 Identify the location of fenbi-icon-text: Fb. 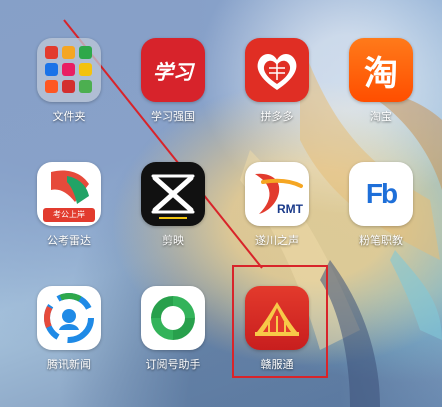
(381, 193).